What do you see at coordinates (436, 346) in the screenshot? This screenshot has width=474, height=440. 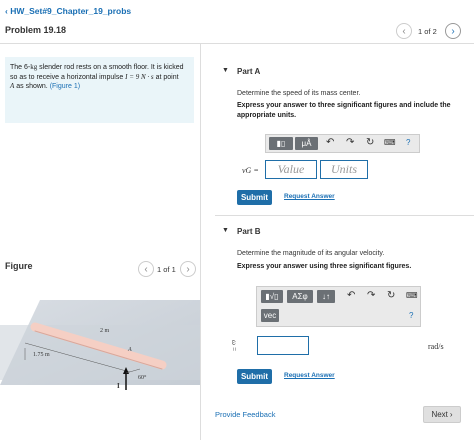 I see `omega-unit: rad/s` at bounding box center [436, 346].